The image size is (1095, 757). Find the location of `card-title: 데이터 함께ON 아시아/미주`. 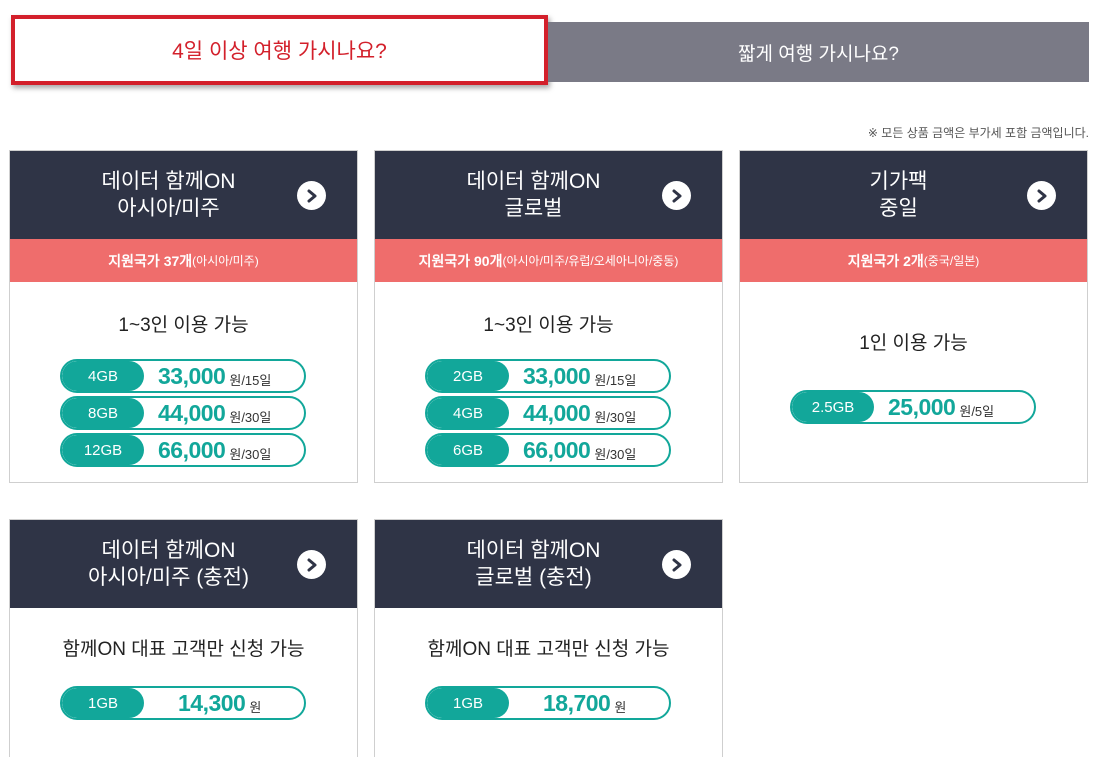

card-title: 데이터 함께ON 아시아/미주 is located at coordinates (169, 195).